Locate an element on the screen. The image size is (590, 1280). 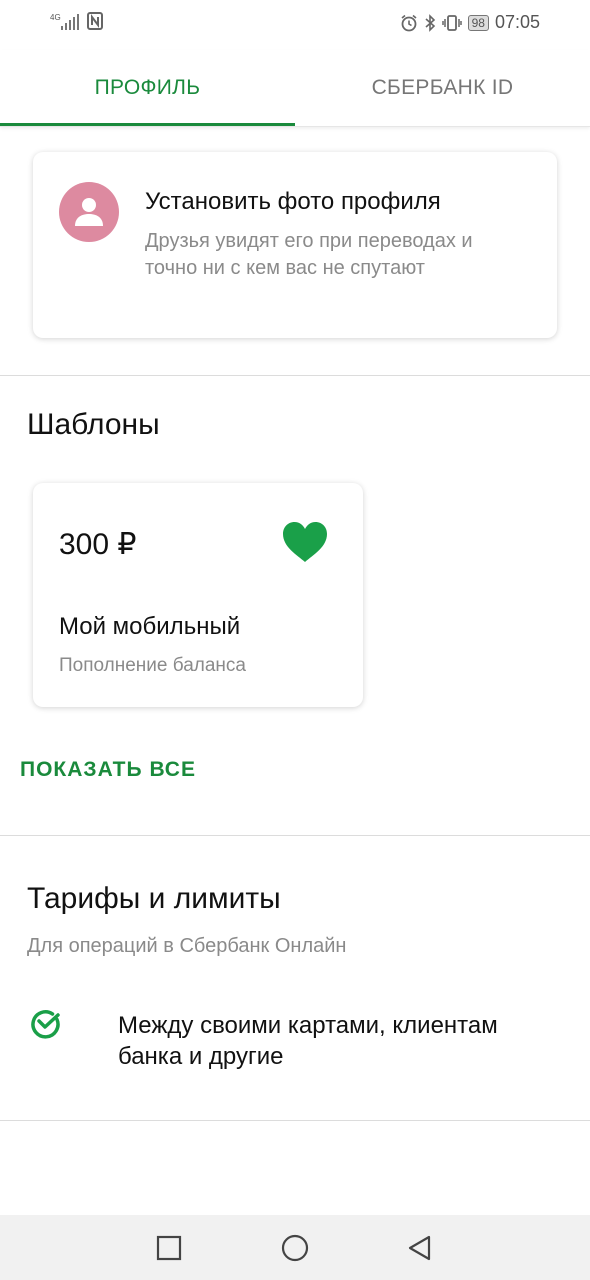
template-amount: 300 ₽ is located at coordinates (98, 544).